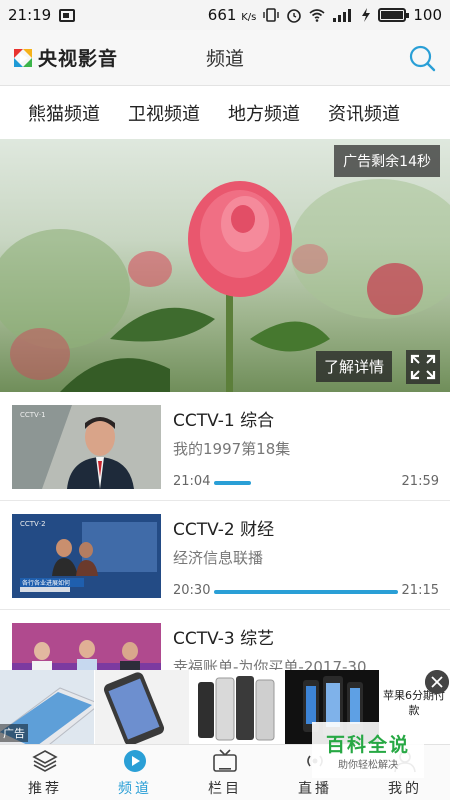 The width and height of the screenshot is (450, 800). Describe the element at coordinates (78, 59) in the screenshot. I see `brand-name: 央视影音` at that location.